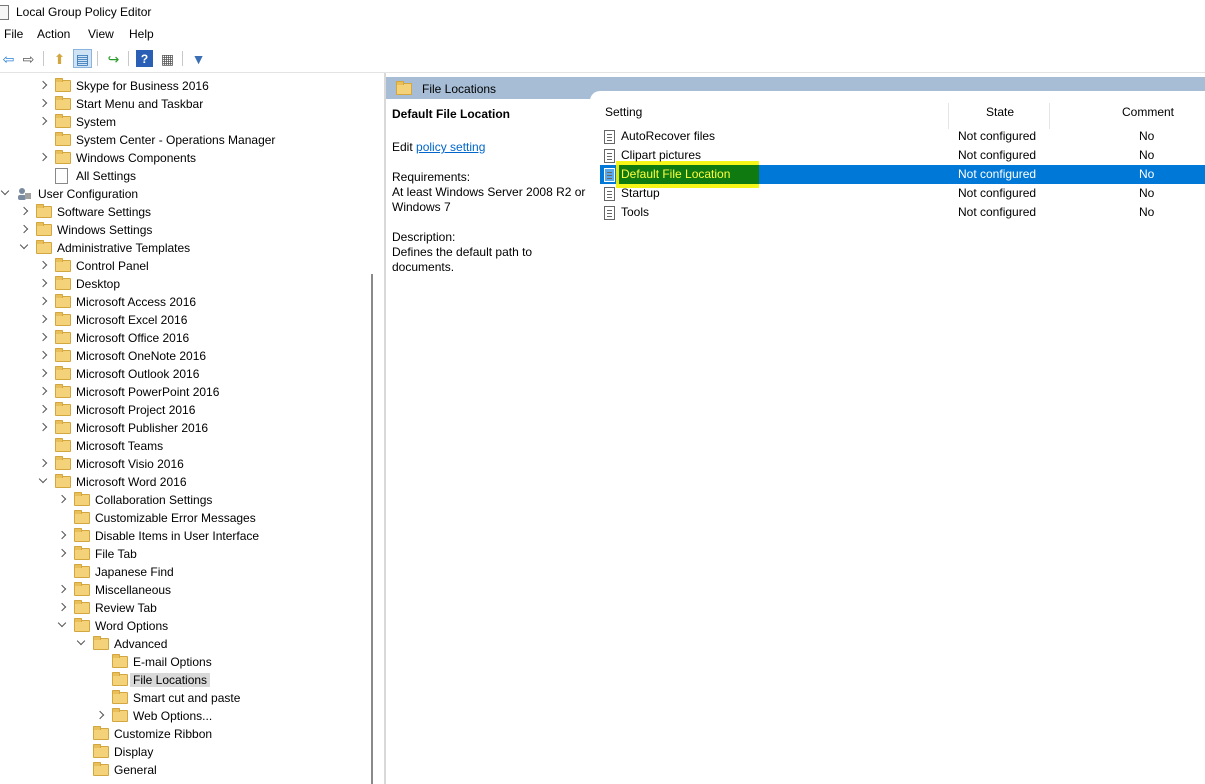  I want to click on tree-node: Microsoft Office 2016, so click(206, 338).